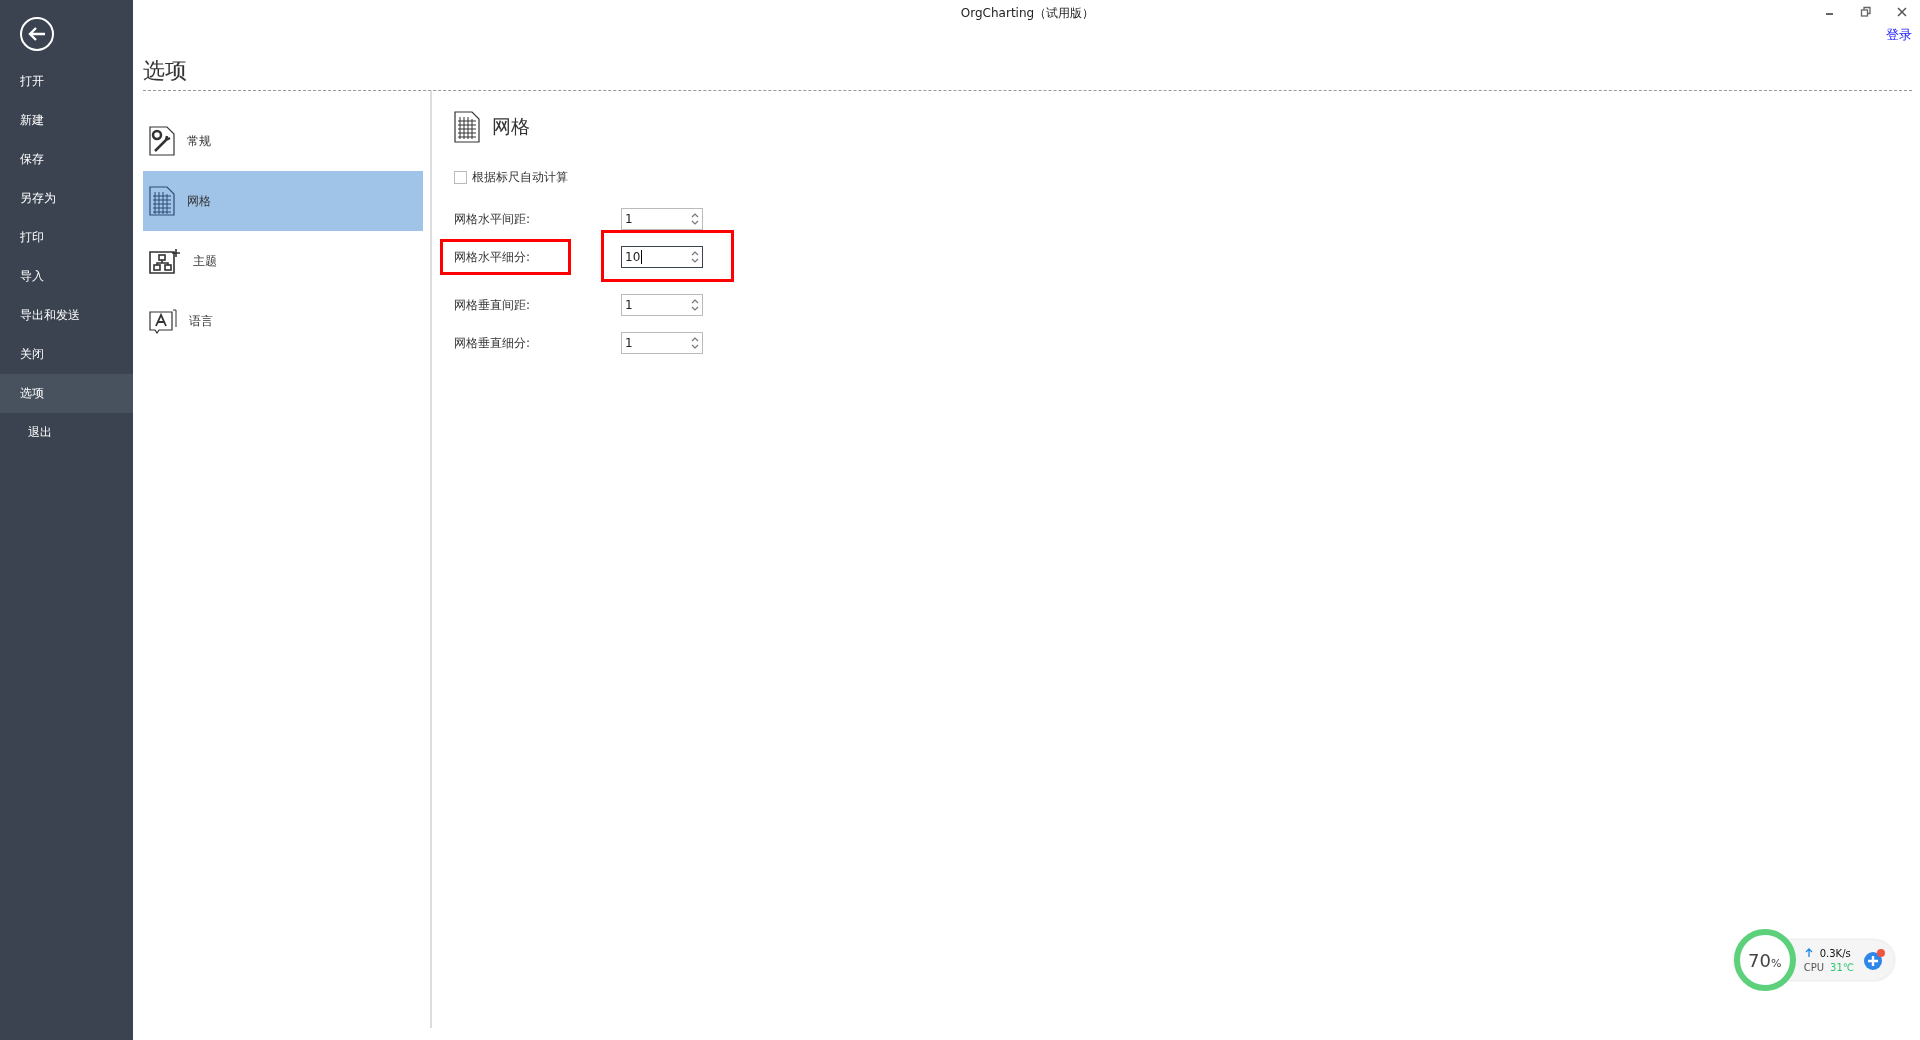 Image resolution: width=1920 pixels, height=1040 pixels. I want to click on org-chart-icon, so click(165, 261).